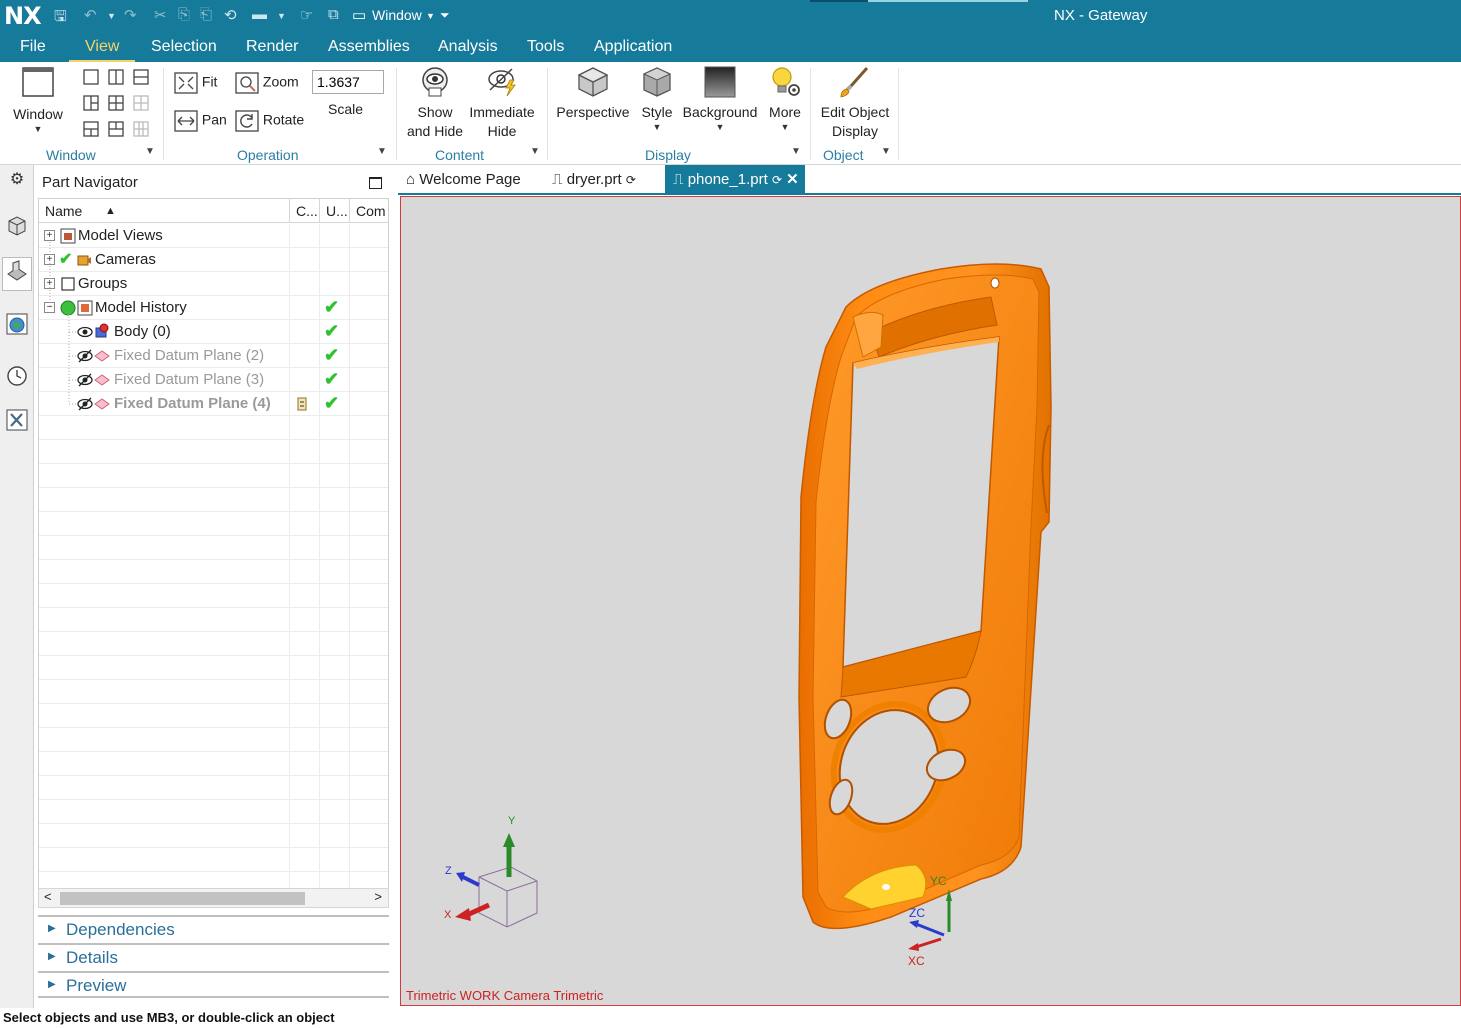 This screenshot has width=1461, height=1028. I want to click on more-button: More ▼, so click(785, 99).